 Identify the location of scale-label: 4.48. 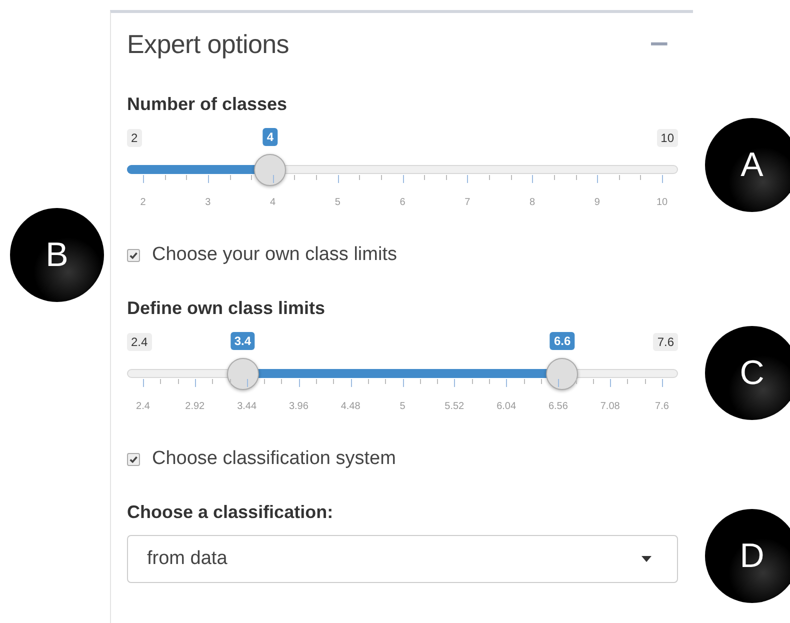
(350, 406).